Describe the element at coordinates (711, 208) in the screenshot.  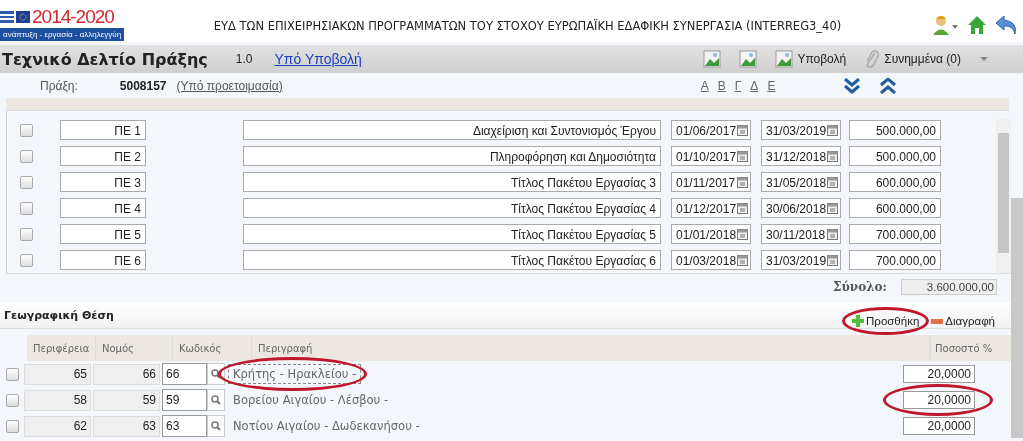
I see `start-date-field: 01/12/2017` at that location.